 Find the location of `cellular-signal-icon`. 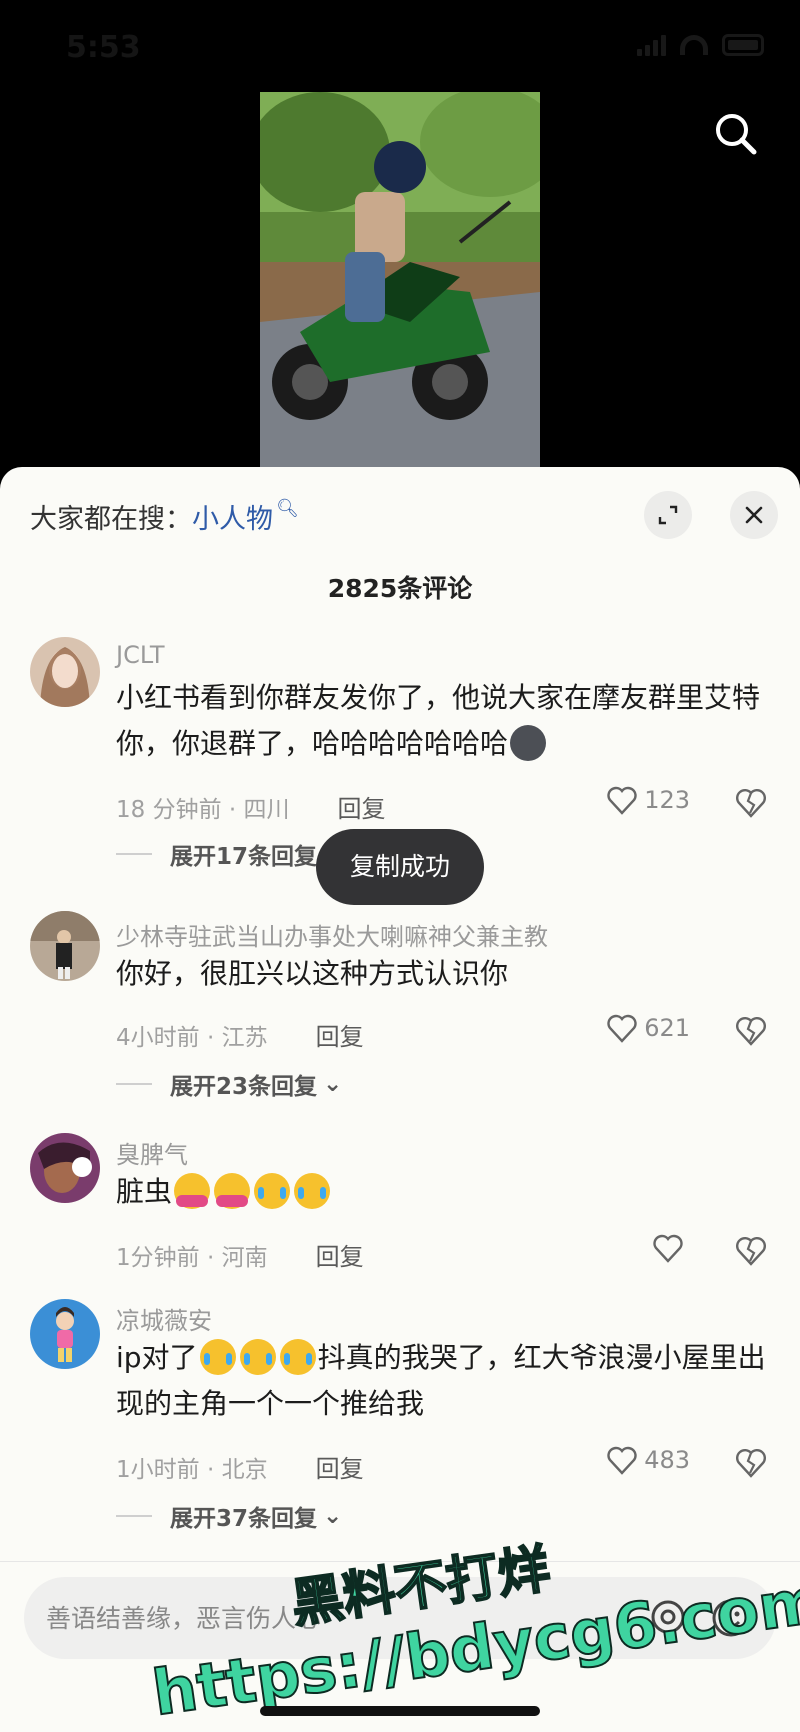

cellular-signal-icon is located at coordinates (651, 45).